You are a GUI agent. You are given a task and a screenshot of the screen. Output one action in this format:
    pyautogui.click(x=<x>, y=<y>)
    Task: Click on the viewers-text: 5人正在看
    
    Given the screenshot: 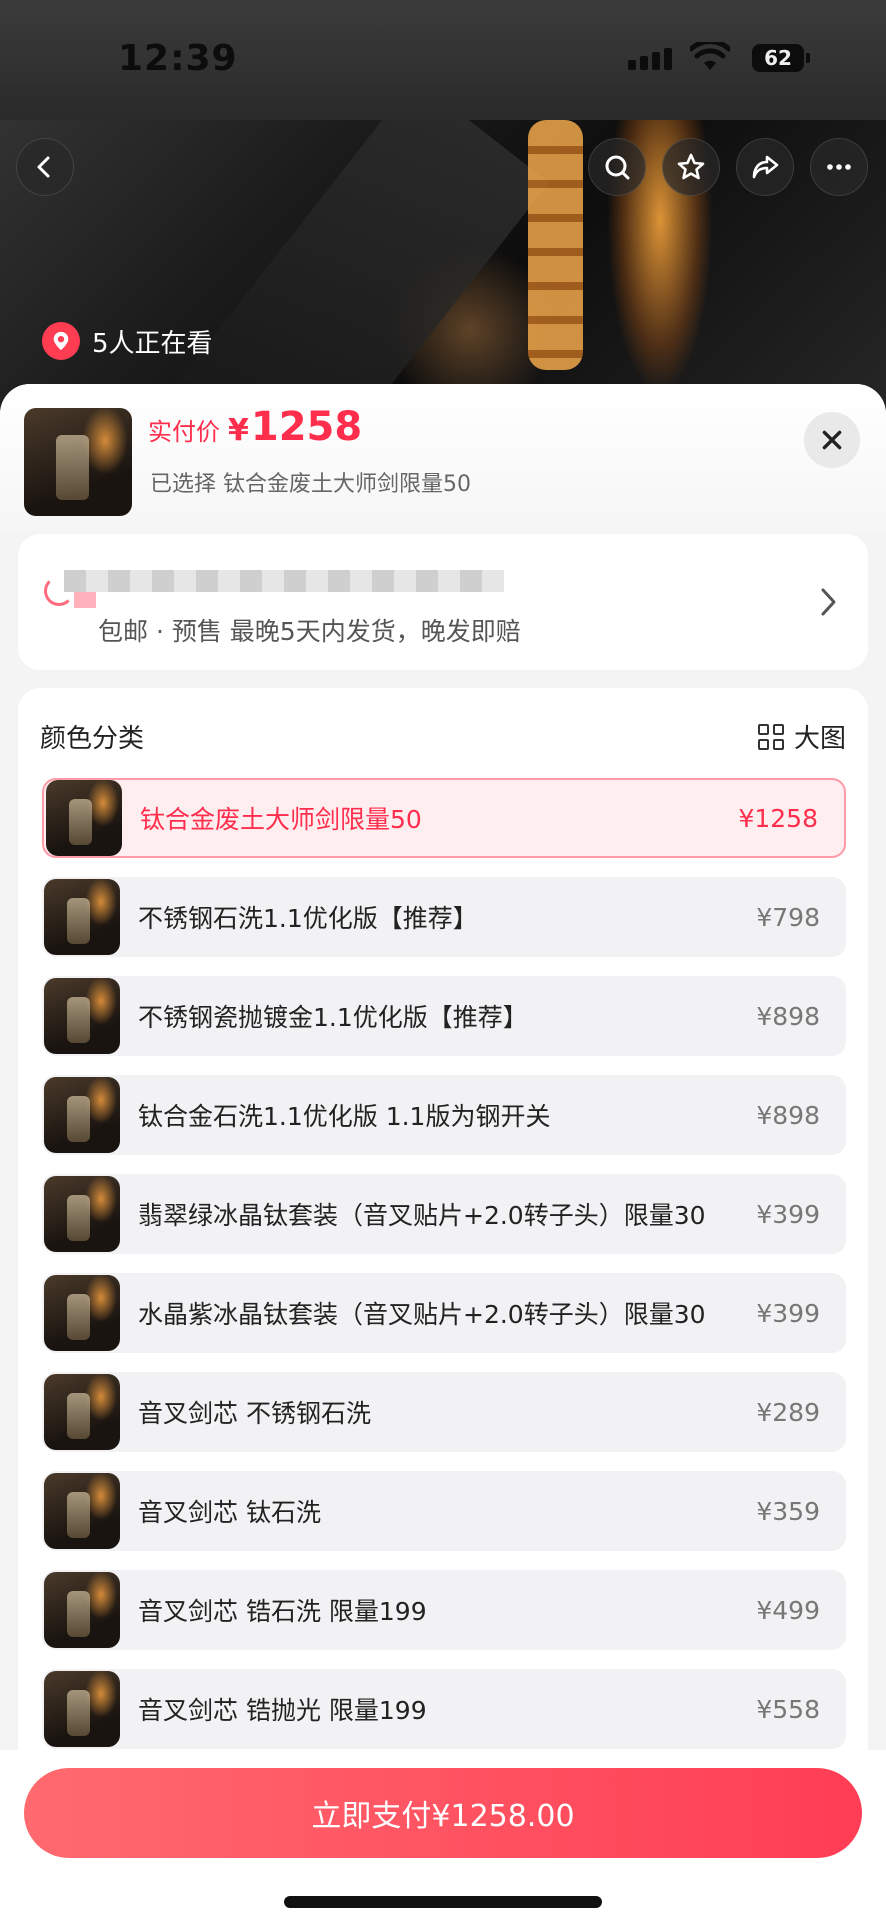 What is the action you would take?
    pyautogui.click(x=152, y=343)
    